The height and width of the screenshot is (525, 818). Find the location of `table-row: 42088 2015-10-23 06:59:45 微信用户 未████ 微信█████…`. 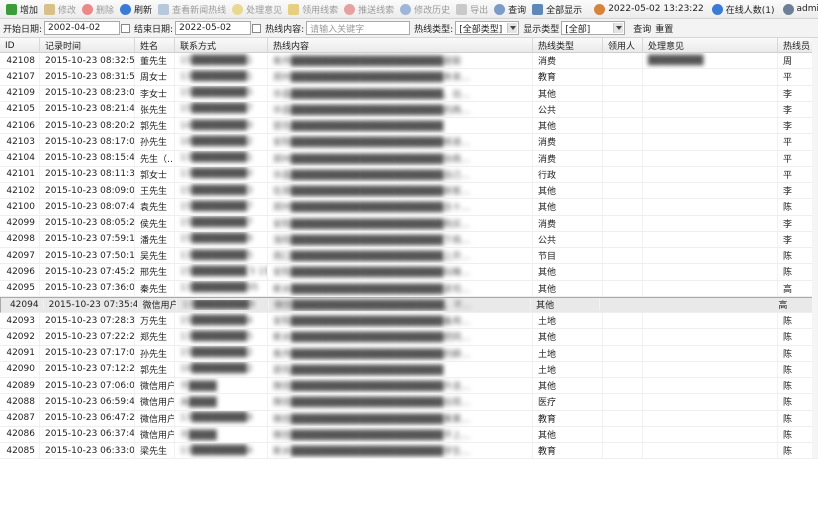

table-row: 42088 2015-10-23 06:59:45 微信用户 未████ 微信█████… is located at coordinates (409, 402).